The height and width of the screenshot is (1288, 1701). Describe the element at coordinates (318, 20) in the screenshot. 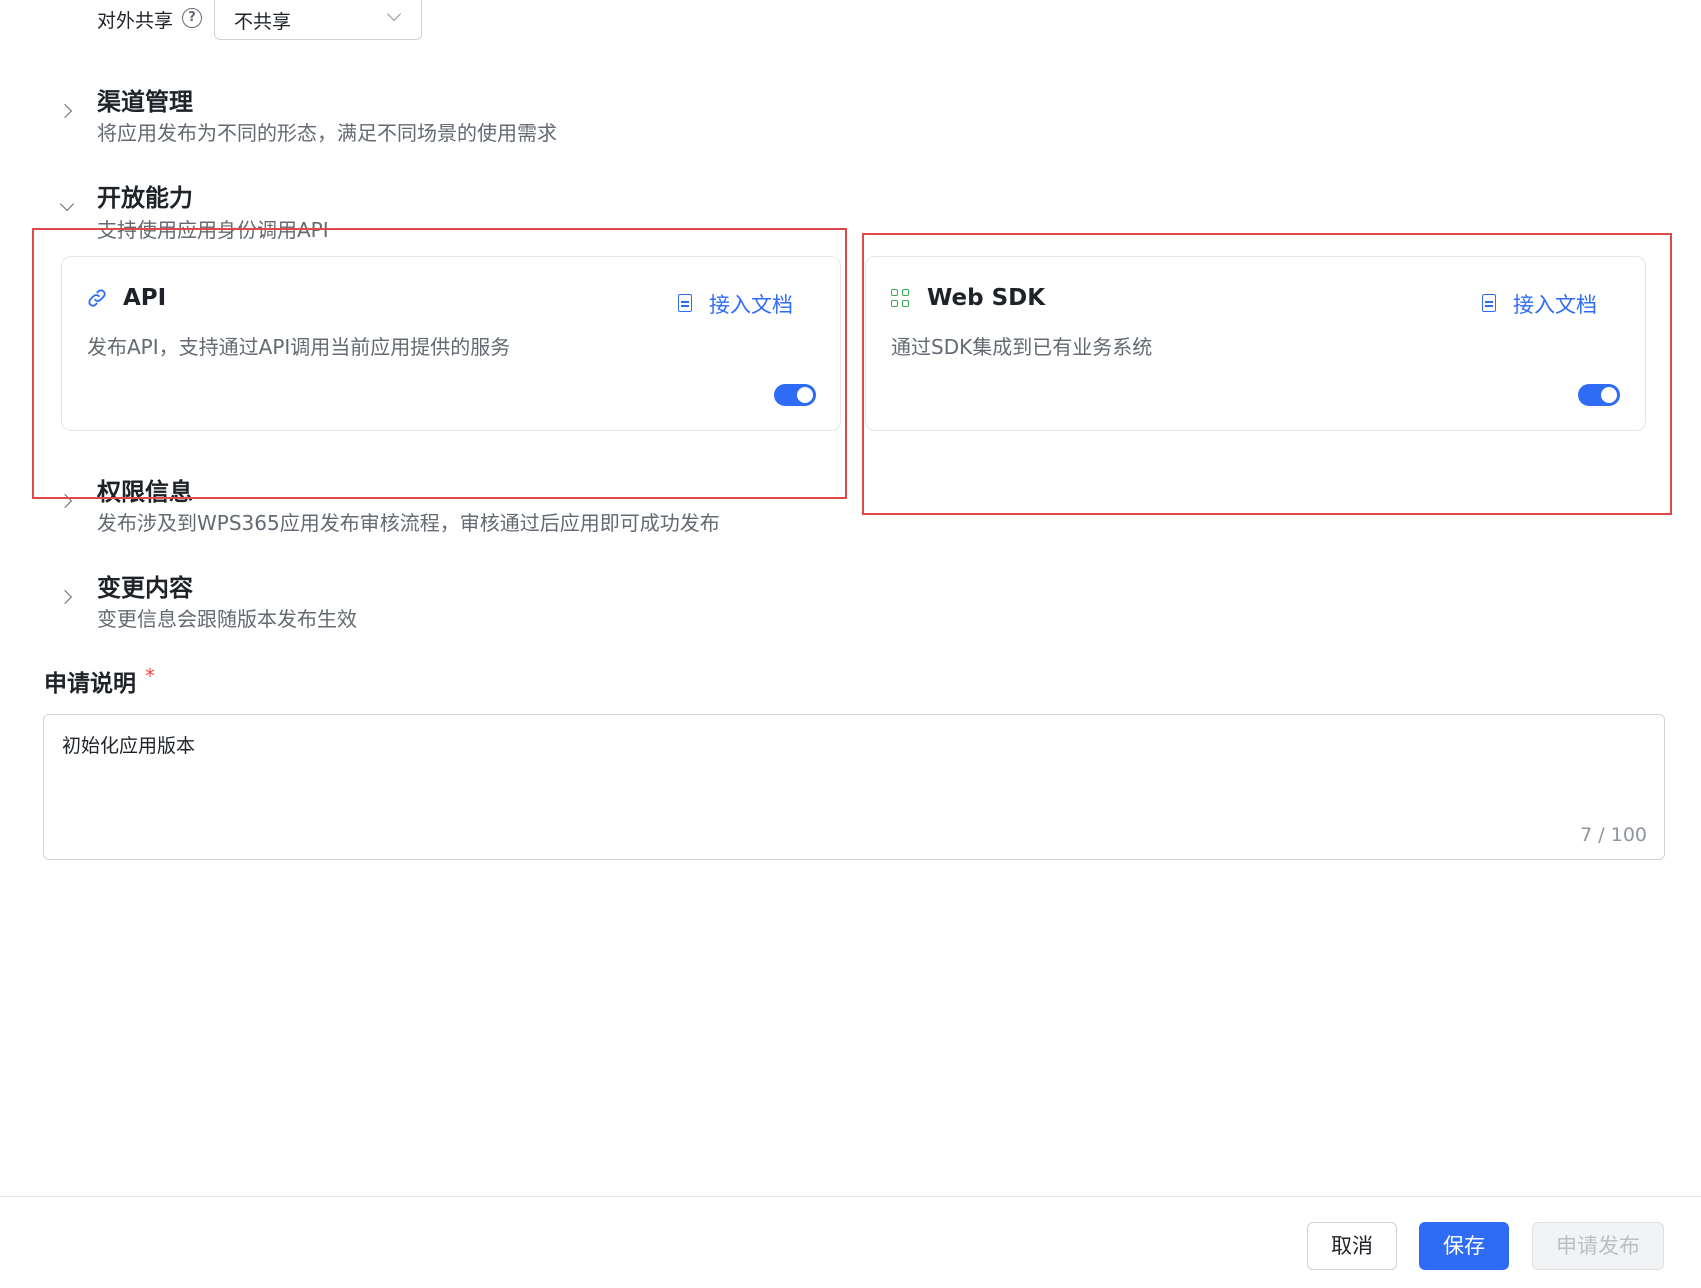

I see `share-select: 不共享` at that location.